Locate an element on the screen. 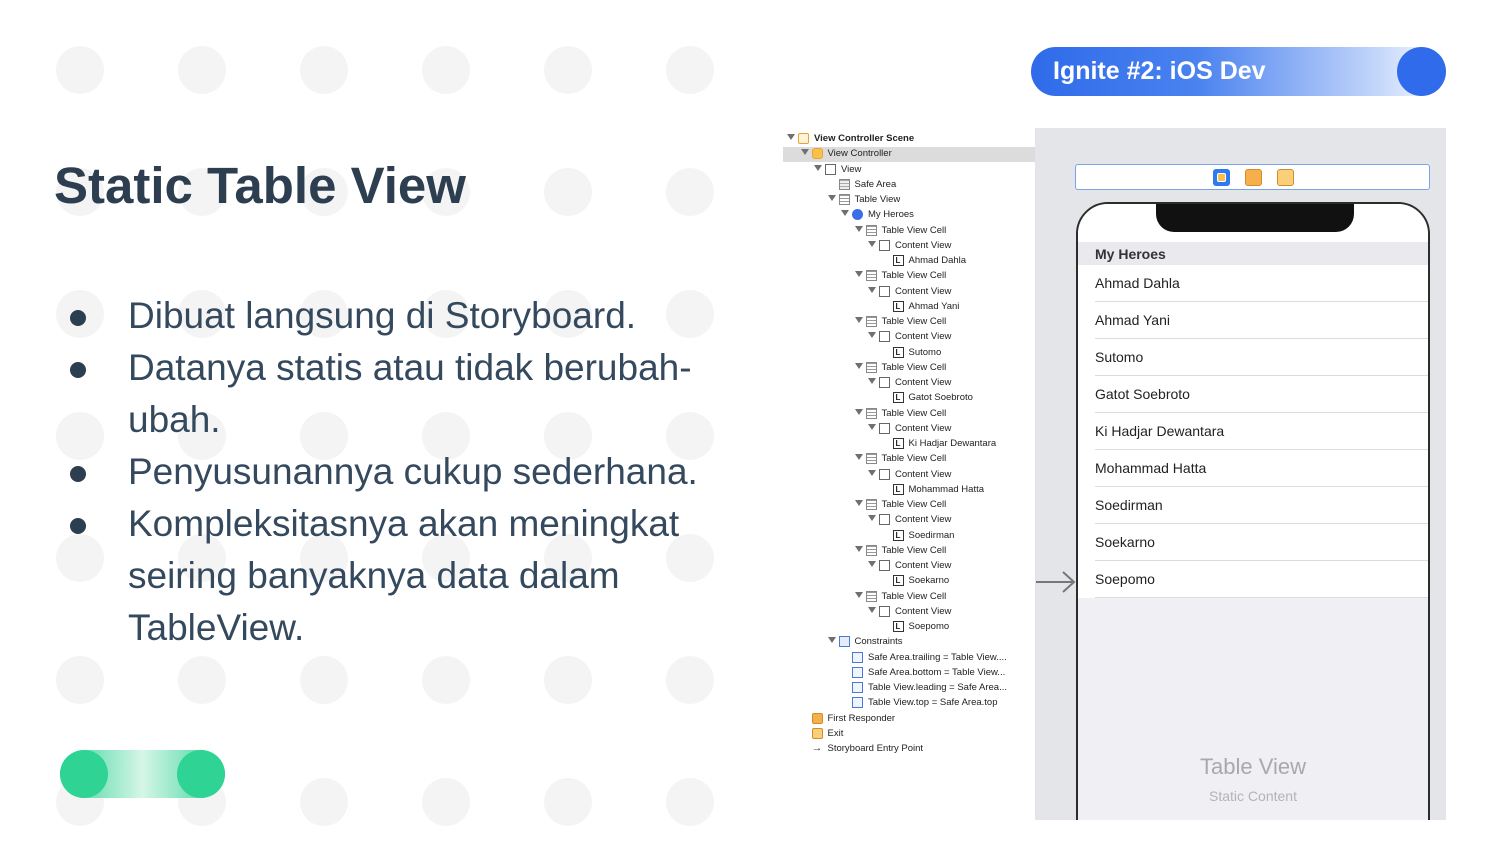  outline-view-controller: View Controller is located at coordinates (909, 155).